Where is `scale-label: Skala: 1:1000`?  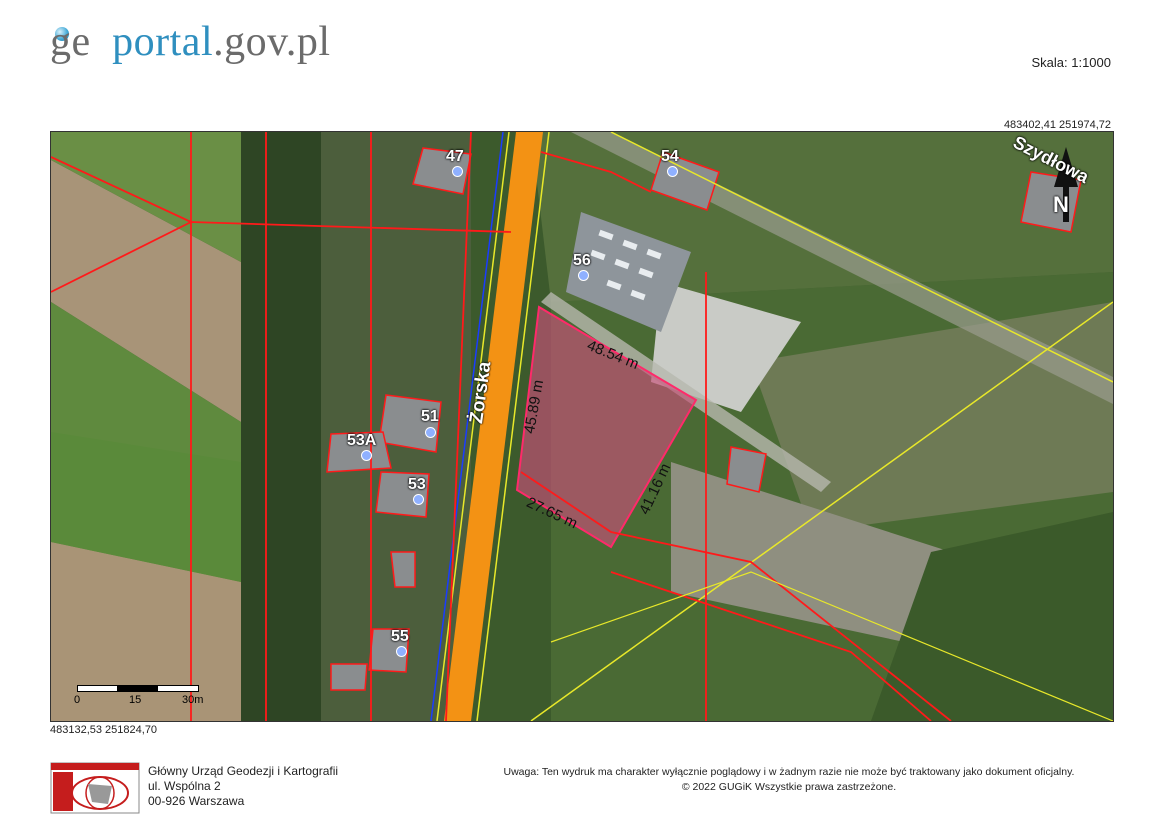 scale-label: Skala: 1:1000 is located at coordinates (1071, 62).